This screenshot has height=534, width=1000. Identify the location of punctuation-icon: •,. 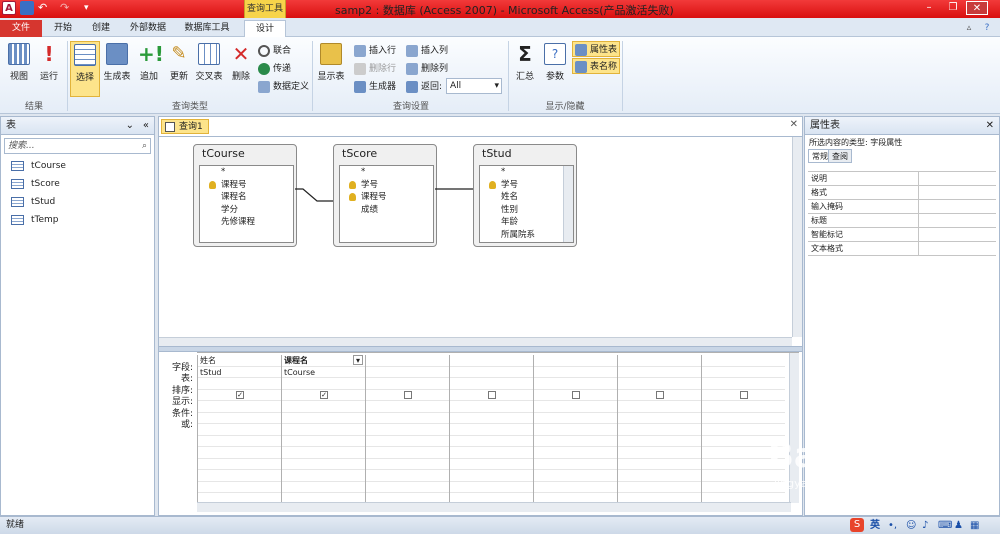
(892, 525).